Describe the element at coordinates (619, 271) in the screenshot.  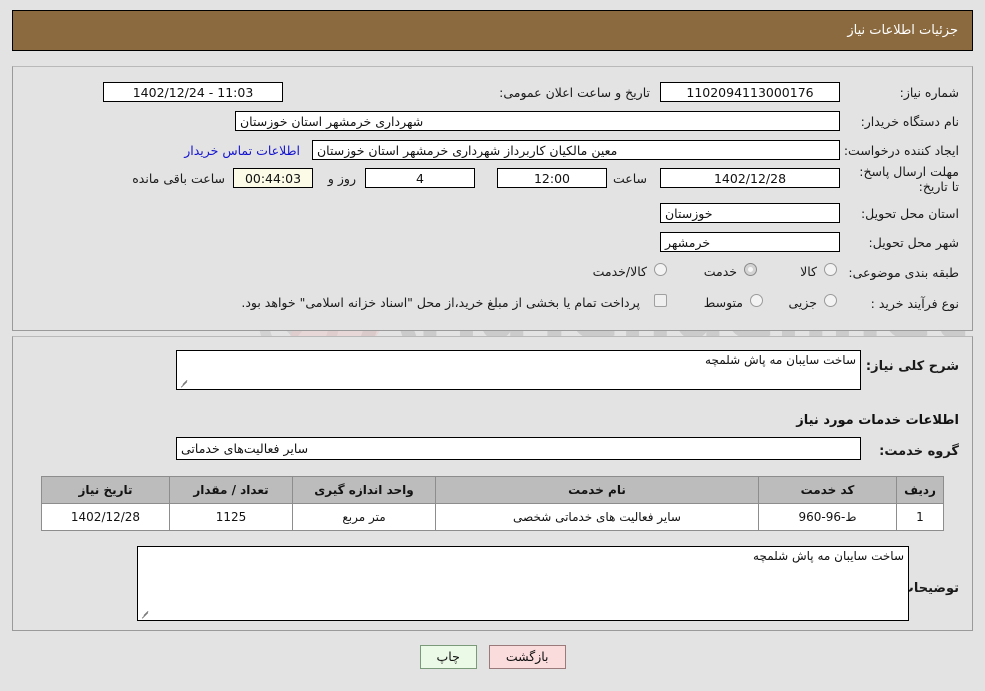
I see `radio-category-kala-khedmat-label: کالا/خدمت` at that location.